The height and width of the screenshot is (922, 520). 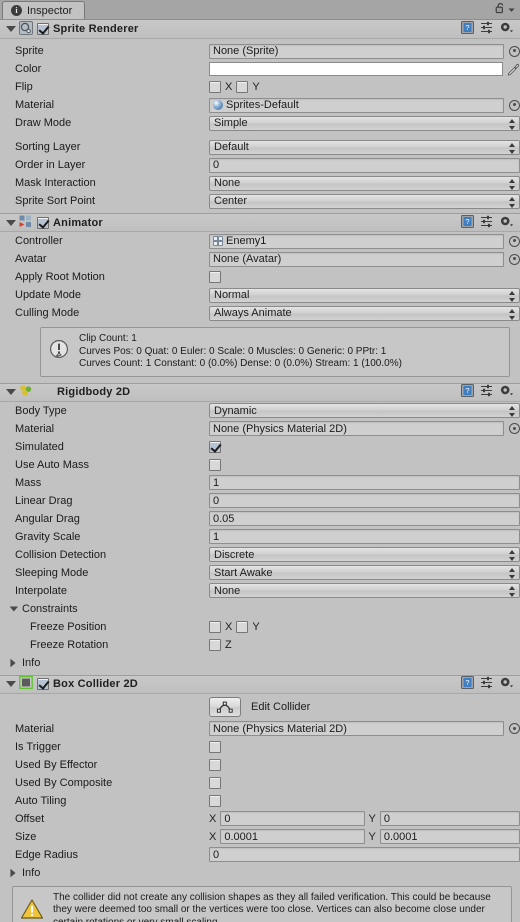 What do you see at coordinates (44, 500) in the screenshot?
I see `label-linear-drag: Linear Drag` at bounding box center [44, 500].